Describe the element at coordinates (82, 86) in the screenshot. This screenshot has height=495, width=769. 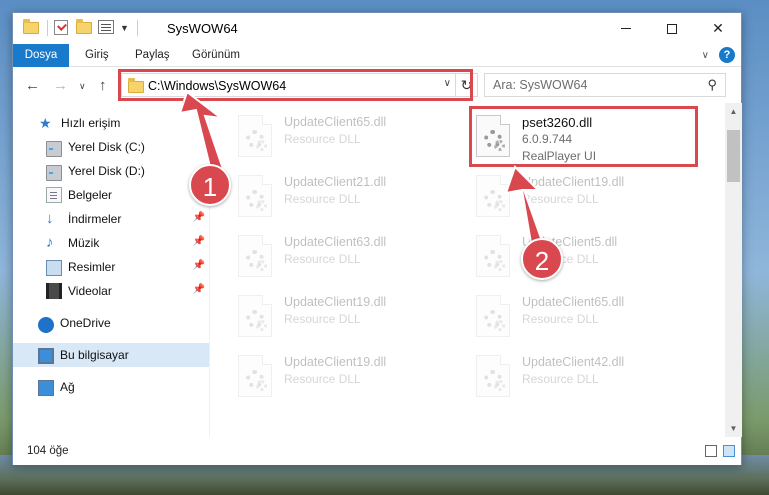
I see `recent-locations-icon: ∨` at that location.